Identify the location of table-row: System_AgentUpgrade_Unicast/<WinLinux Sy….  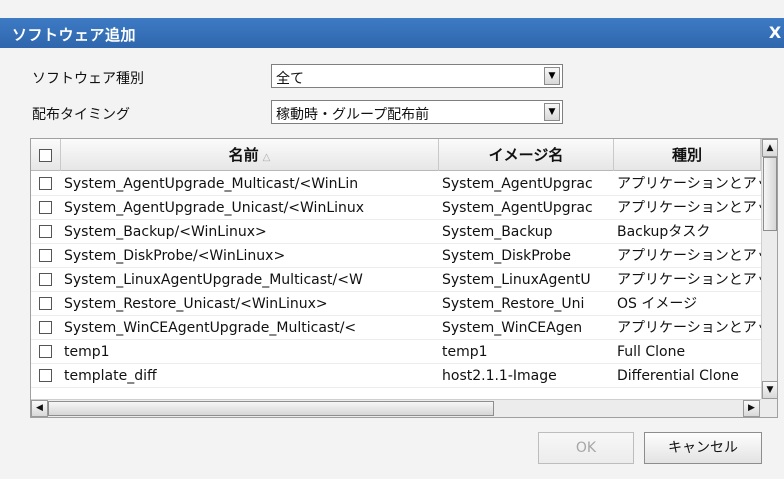
(396, 208).